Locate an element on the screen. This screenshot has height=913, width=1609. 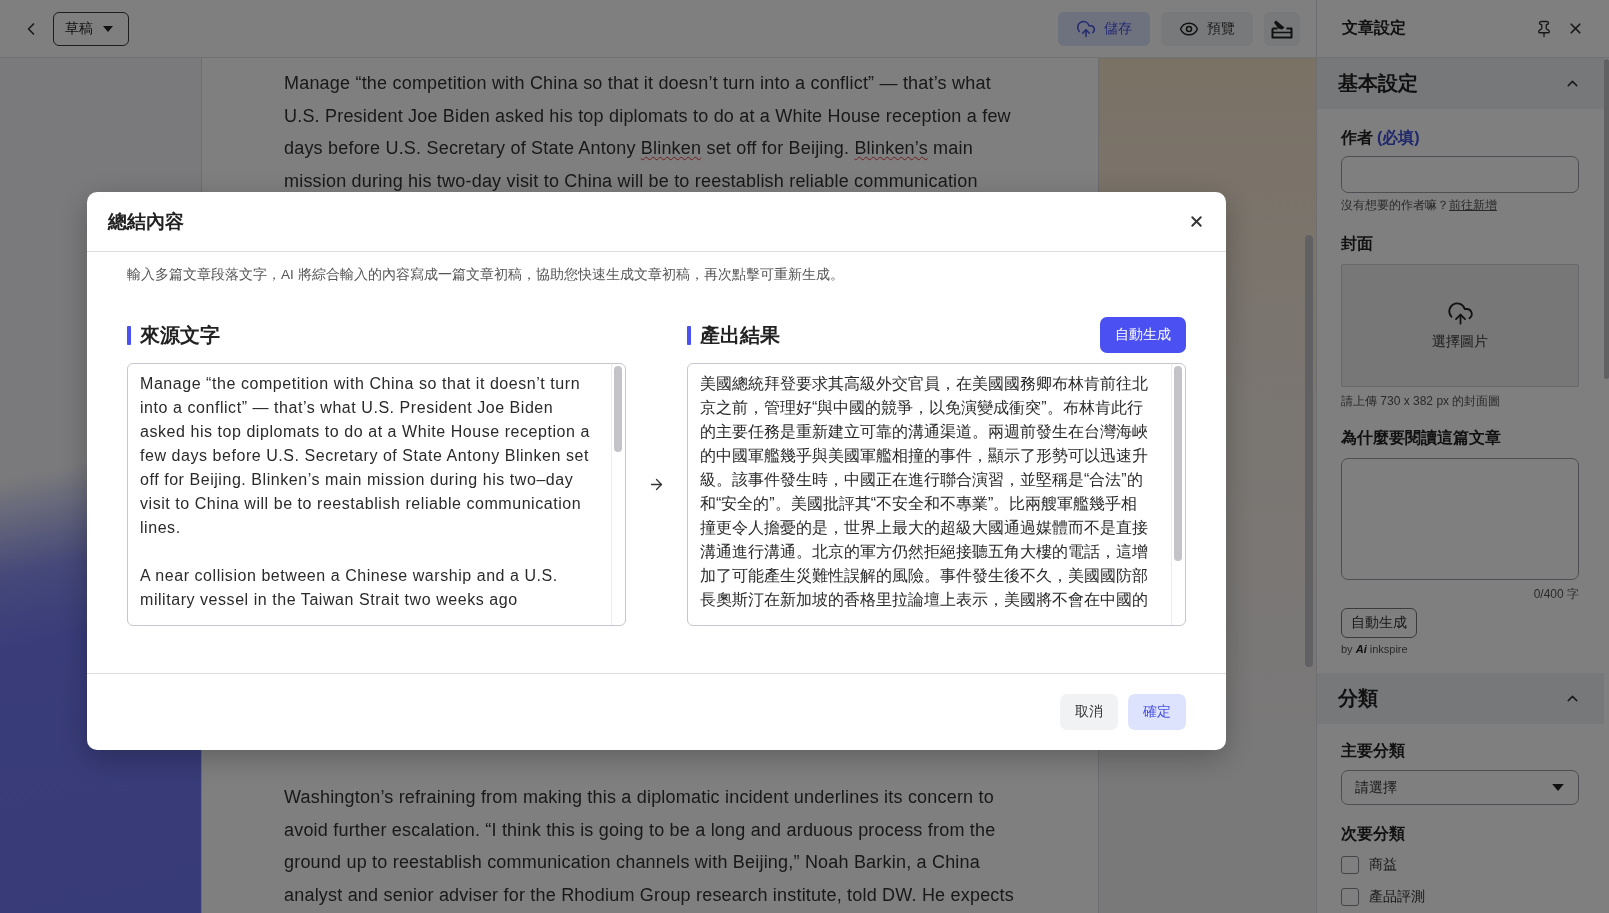
section-title: 產出結果 is located at coordinates (740, 335).